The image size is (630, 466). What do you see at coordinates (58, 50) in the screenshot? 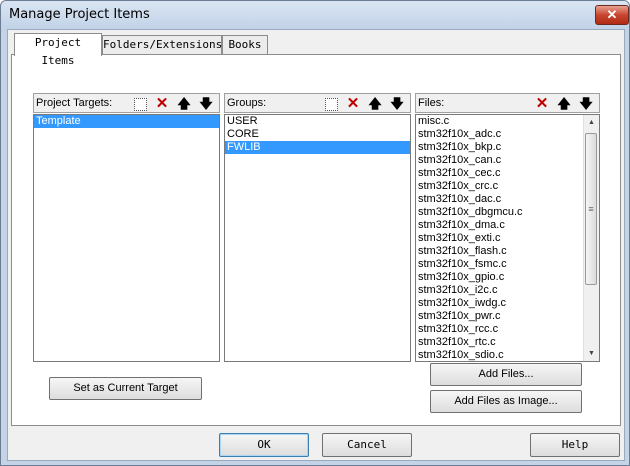
I see `tab-project-items: Project Items` at bounding box center [58, 50].